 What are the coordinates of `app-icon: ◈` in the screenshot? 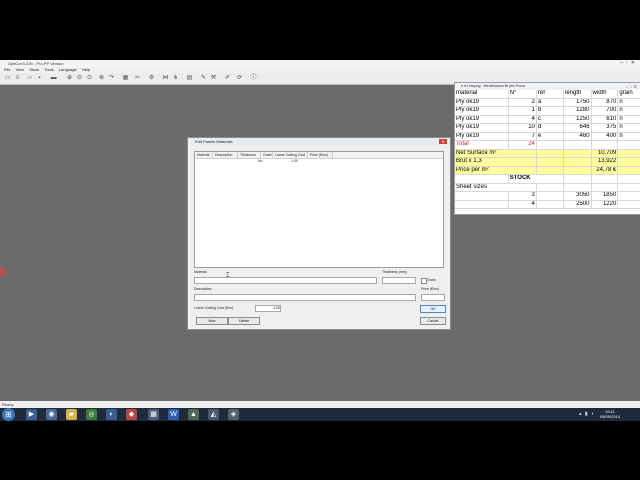 It's located at (233, 414).